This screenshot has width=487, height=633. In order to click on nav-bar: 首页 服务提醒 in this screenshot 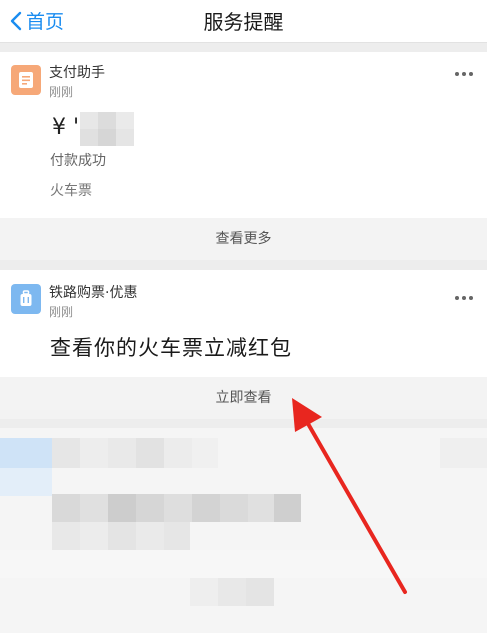, I will do `click(243, 21)`.